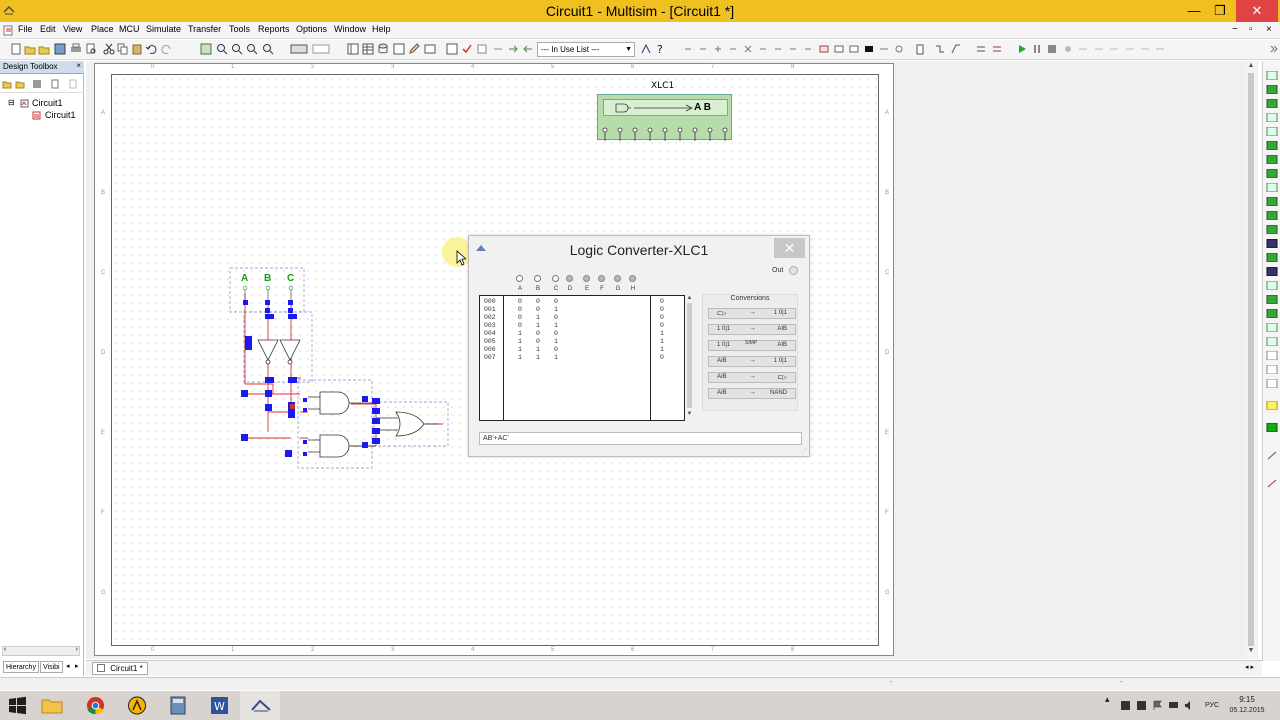  What do you see at coordinates (76, 49) in the screenshot?
I see `print-icon` at bounding box center [76, 49].